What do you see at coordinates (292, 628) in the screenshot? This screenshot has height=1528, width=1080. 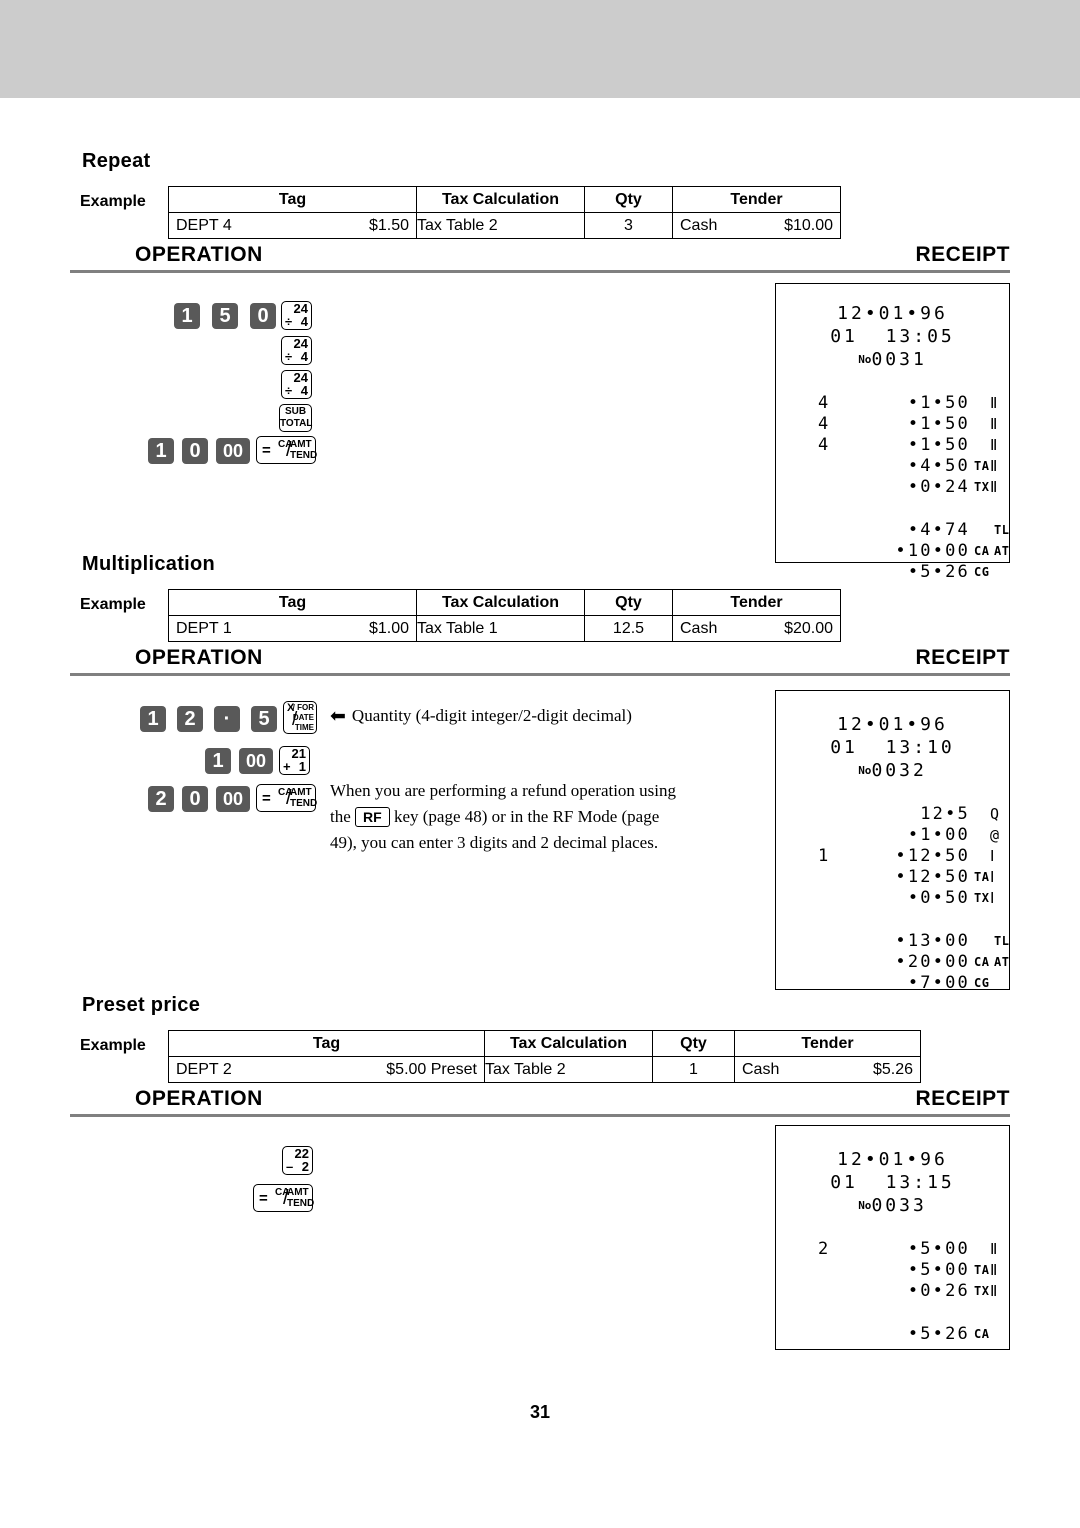 I see `cell-tag: DEPT 1 $1.00` at bounding box center [292, 628].